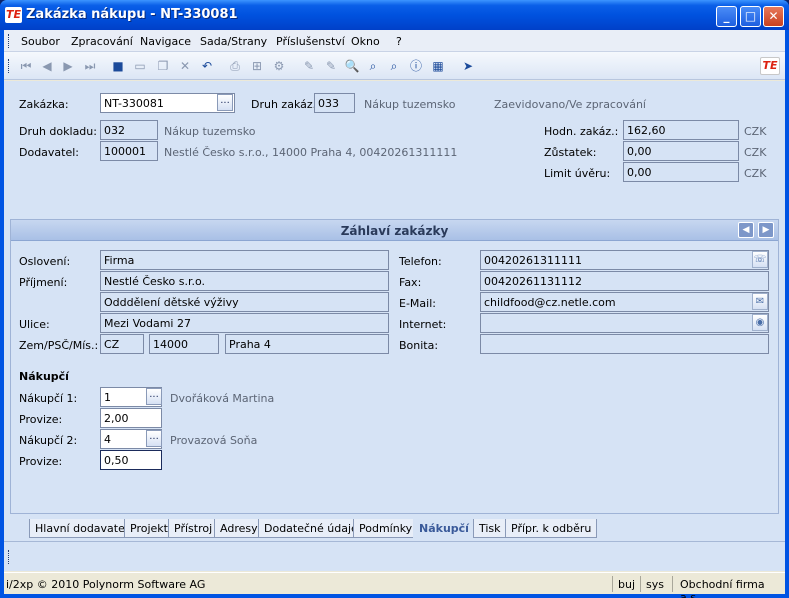 The width and height of the screenshot is (789, 598). What do you see at coordinates (244, 281) in the screenshot?
I see `prijmeni-field: Nestlé Česko s.r.o.` at bounding box center [244, 281].